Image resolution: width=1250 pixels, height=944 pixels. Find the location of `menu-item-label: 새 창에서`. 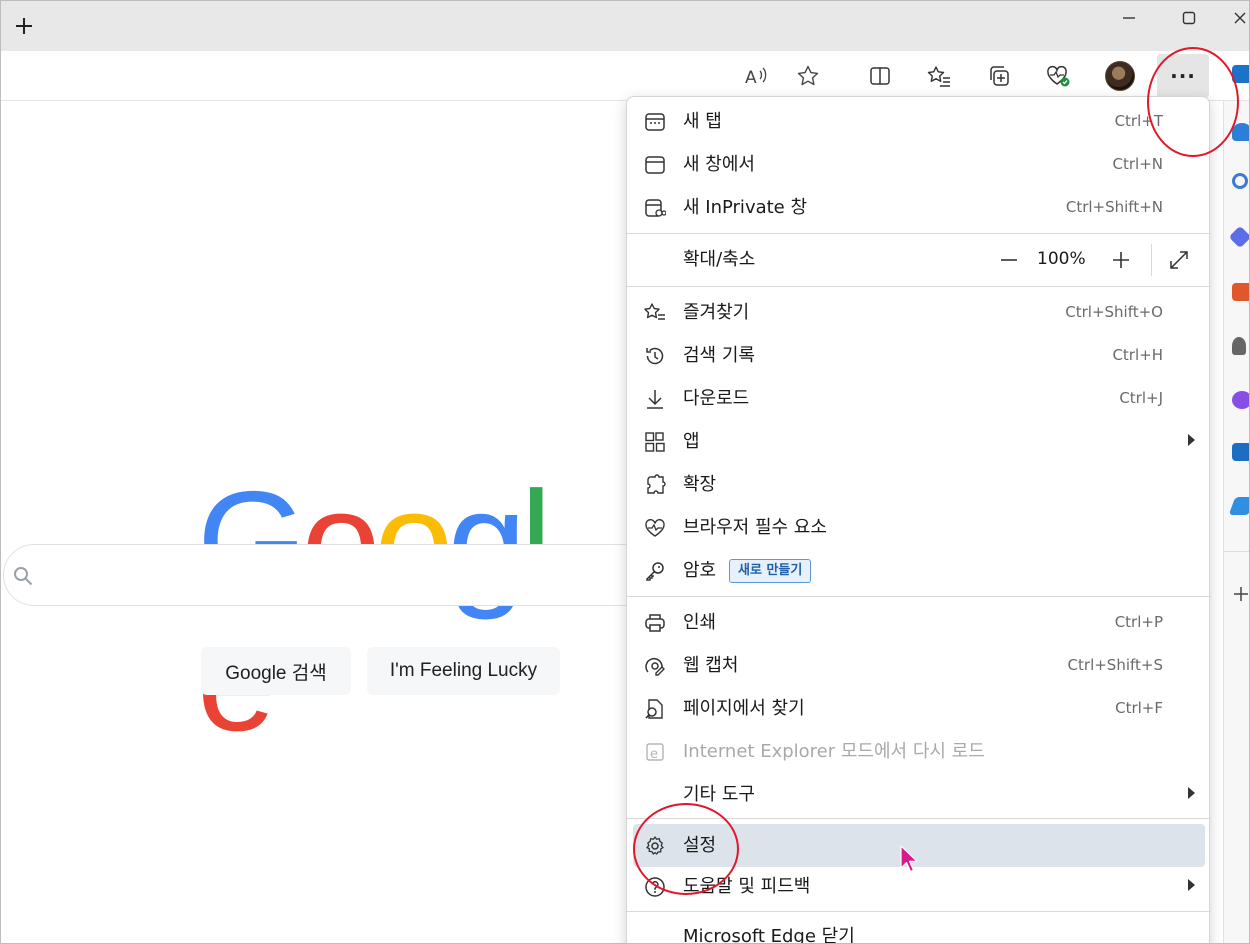

menu-item-label: 새 창에서 is located at coordinates (719, 164).